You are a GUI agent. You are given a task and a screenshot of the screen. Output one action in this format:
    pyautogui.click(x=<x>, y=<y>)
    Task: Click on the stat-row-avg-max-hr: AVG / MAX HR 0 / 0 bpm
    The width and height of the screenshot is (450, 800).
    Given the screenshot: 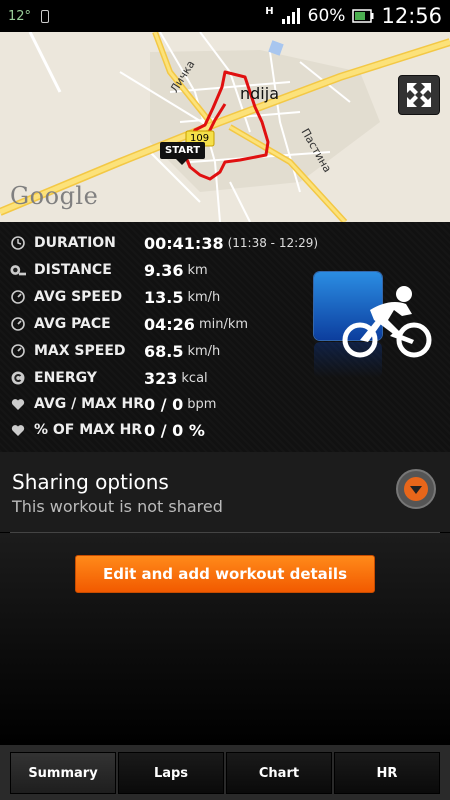 What is the action you would take?
    pyautogui.click(x=113, y=404)
    